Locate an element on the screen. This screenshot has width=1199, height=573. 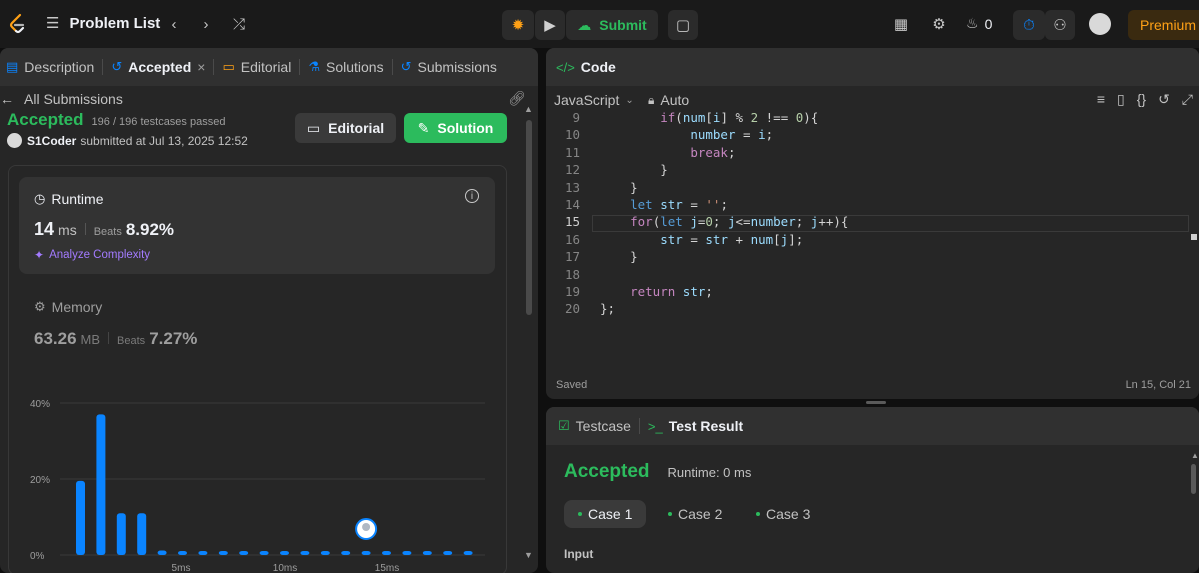
line-number: 15 is located at coordinates (572, 222).